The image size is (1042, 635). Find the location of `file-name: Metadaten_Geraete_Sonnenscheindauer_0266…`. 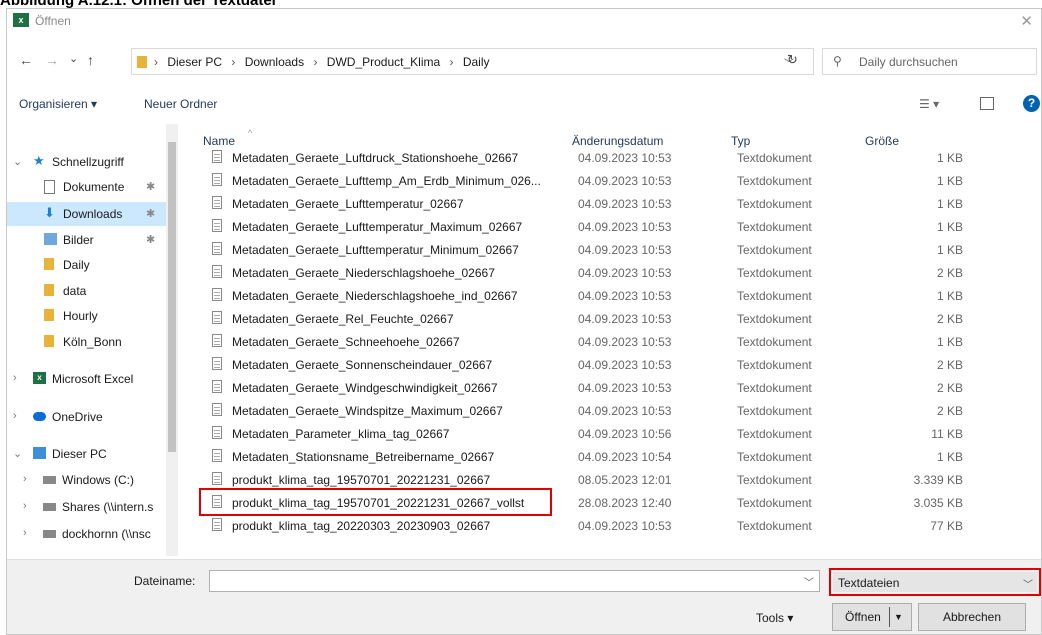

file-name: Metadaten_Geraete_Sonnenscheindauer_0266… is located at coordinates (362, 365).